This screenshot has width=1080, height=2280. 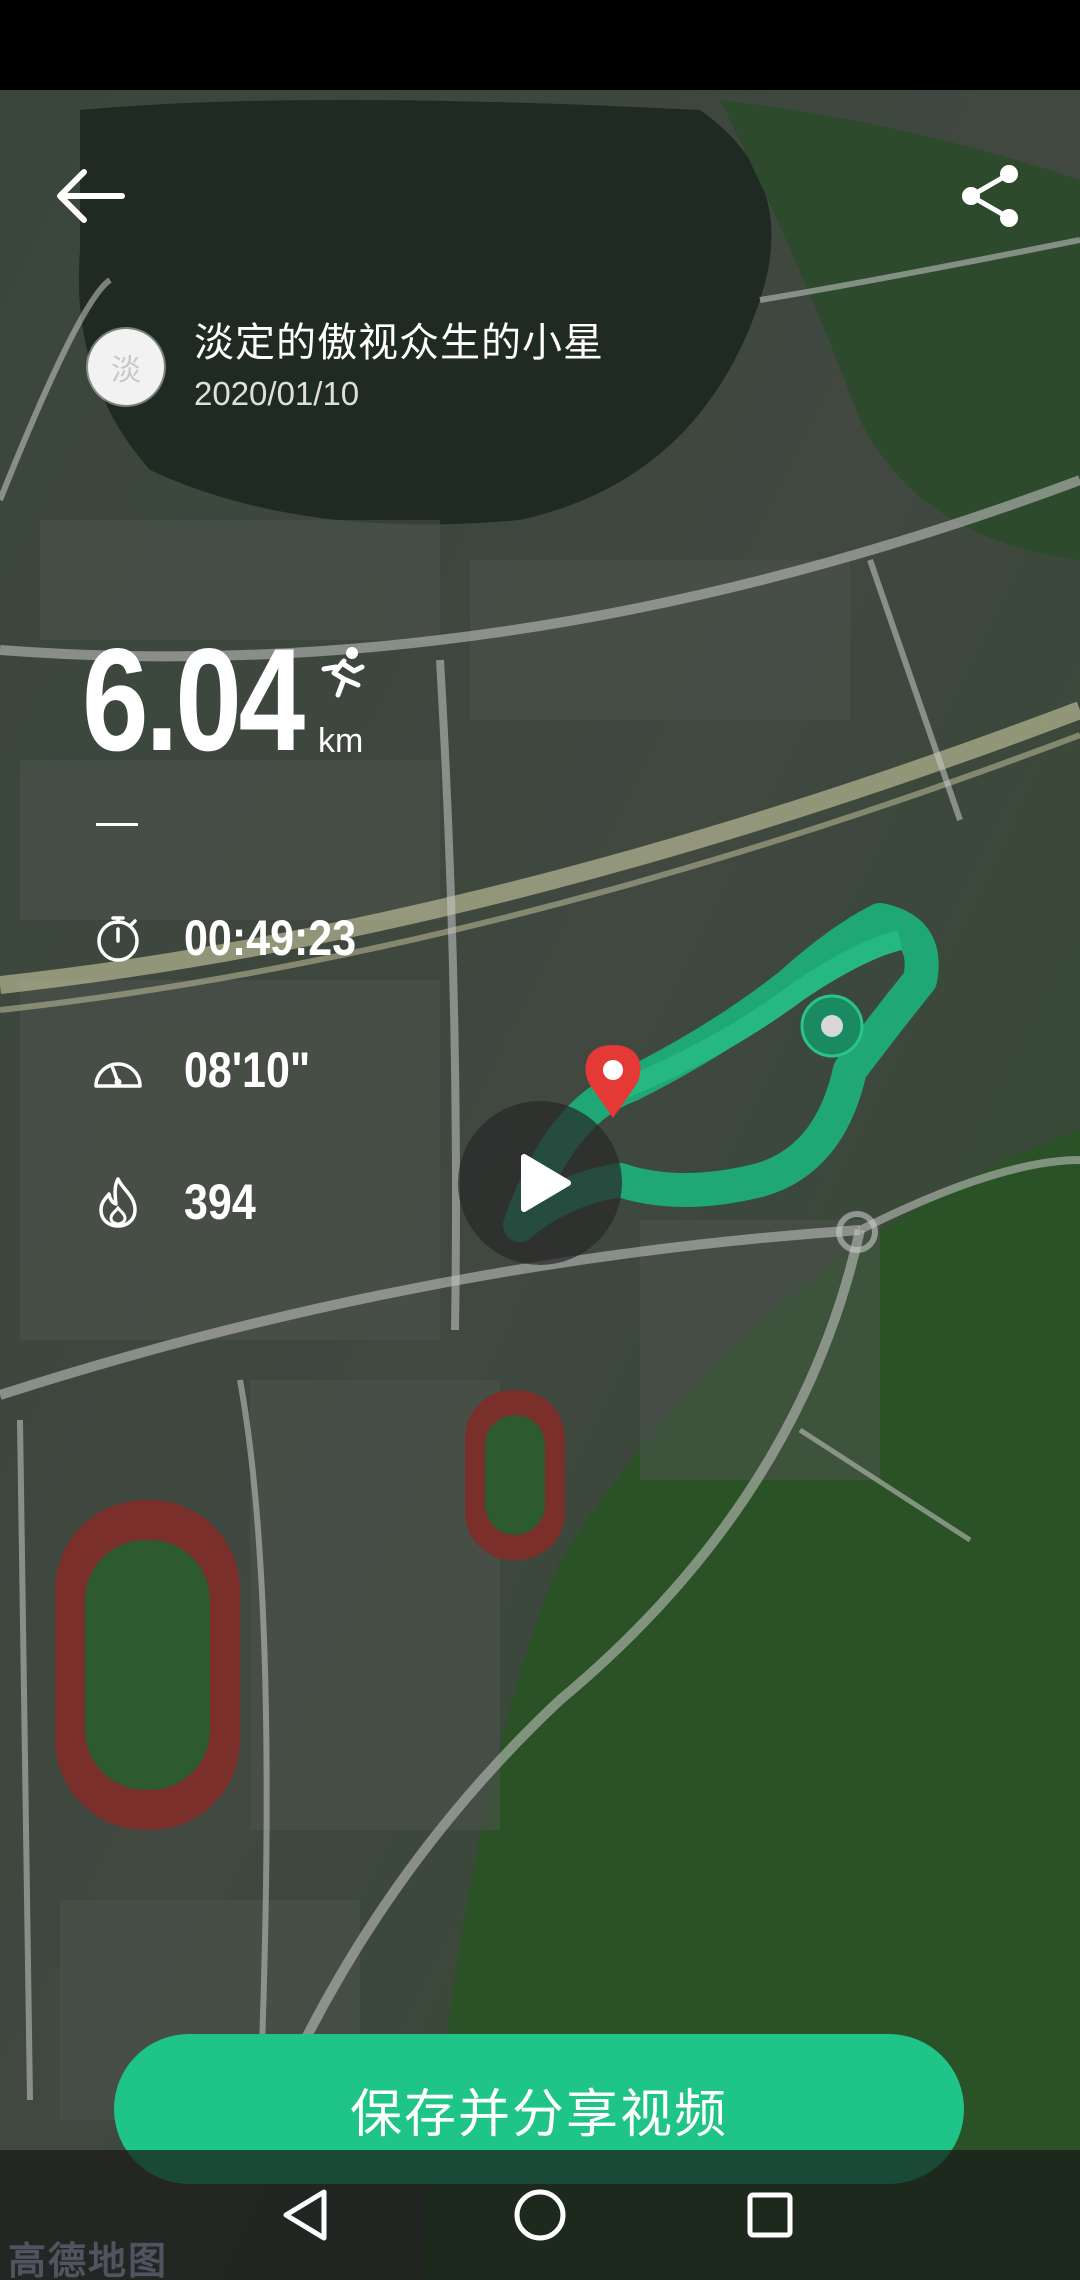 What do you see at coordinates (540, 45) in the screenshot?
I see `status-bar` at bounding box center [540, 45].